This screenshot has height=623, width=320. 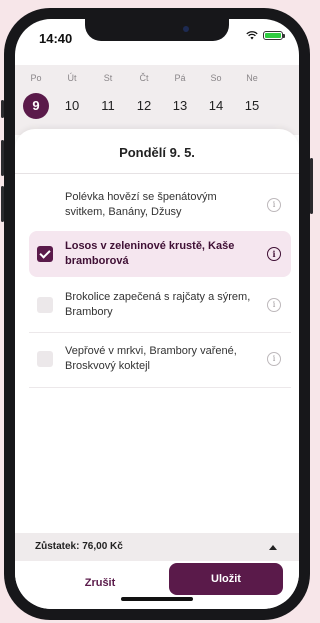 I want to click on status-icons, so click(x=265, y=35).